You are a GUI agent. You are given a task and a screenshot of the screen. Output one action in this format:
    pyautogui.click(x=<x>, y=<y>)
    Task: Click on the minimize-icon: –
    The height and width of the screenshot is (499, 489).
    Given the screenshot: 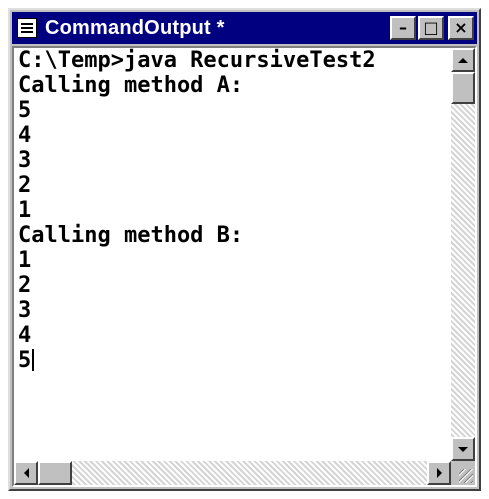 What is the action you would take?
    pyautogui.click(x=403, y=27)
    